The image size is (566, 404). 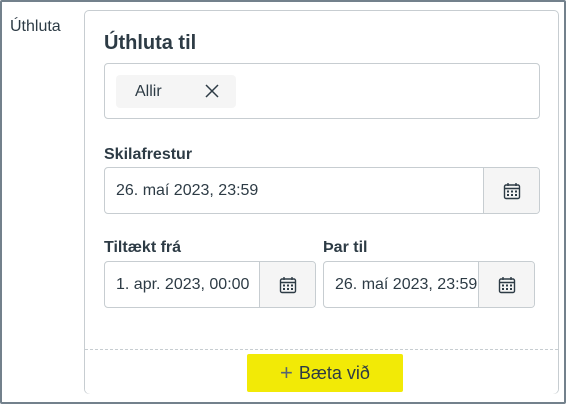 I want to click on until-label: Þar til, so click(x=345, y=247).